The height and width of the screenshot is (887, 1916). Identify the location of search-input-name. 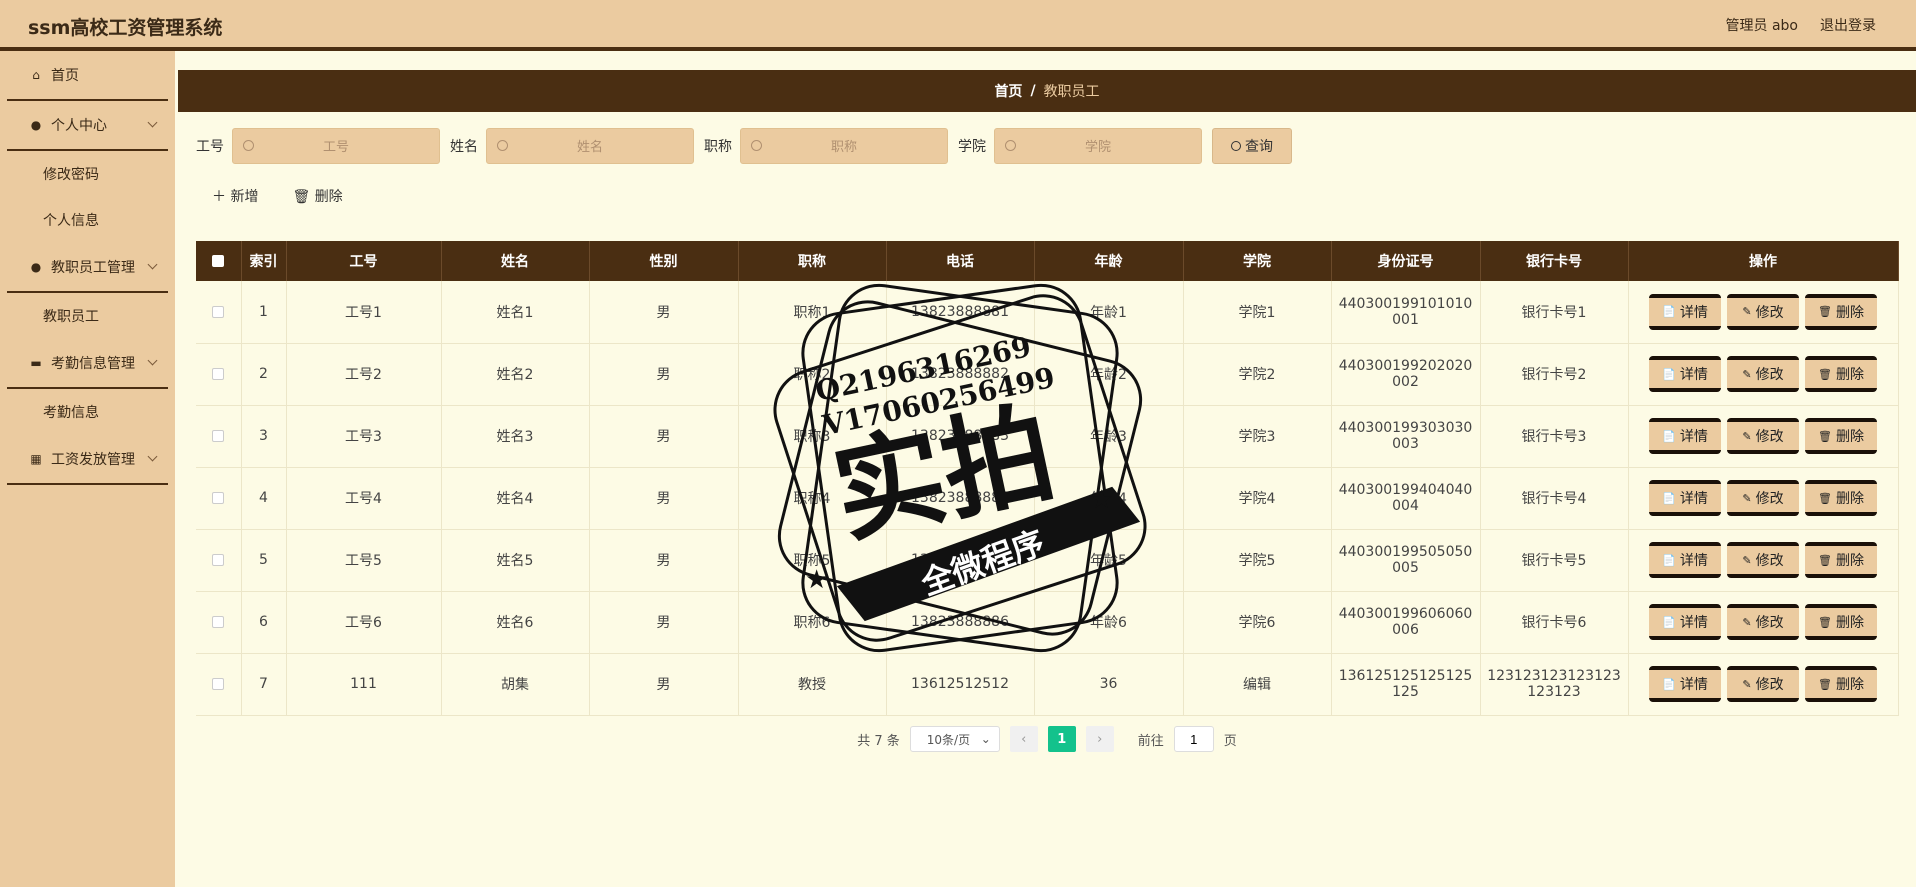
(590, 146).